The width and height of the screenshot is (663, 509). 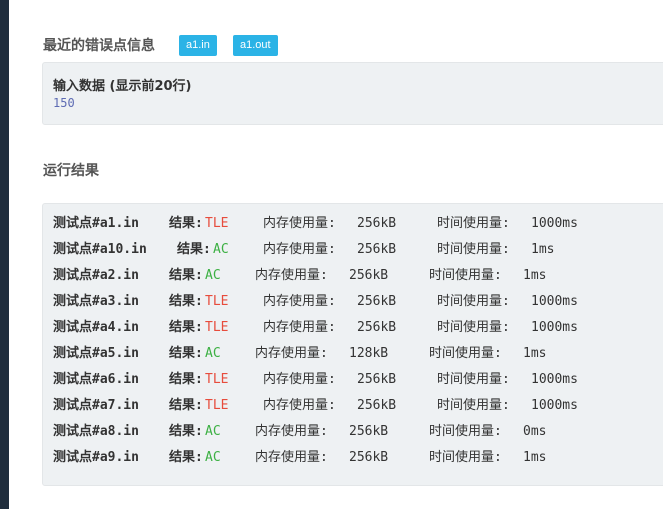 I want to click on recent-error-title: 最近的错误点信息, so click(x=99, y=46).